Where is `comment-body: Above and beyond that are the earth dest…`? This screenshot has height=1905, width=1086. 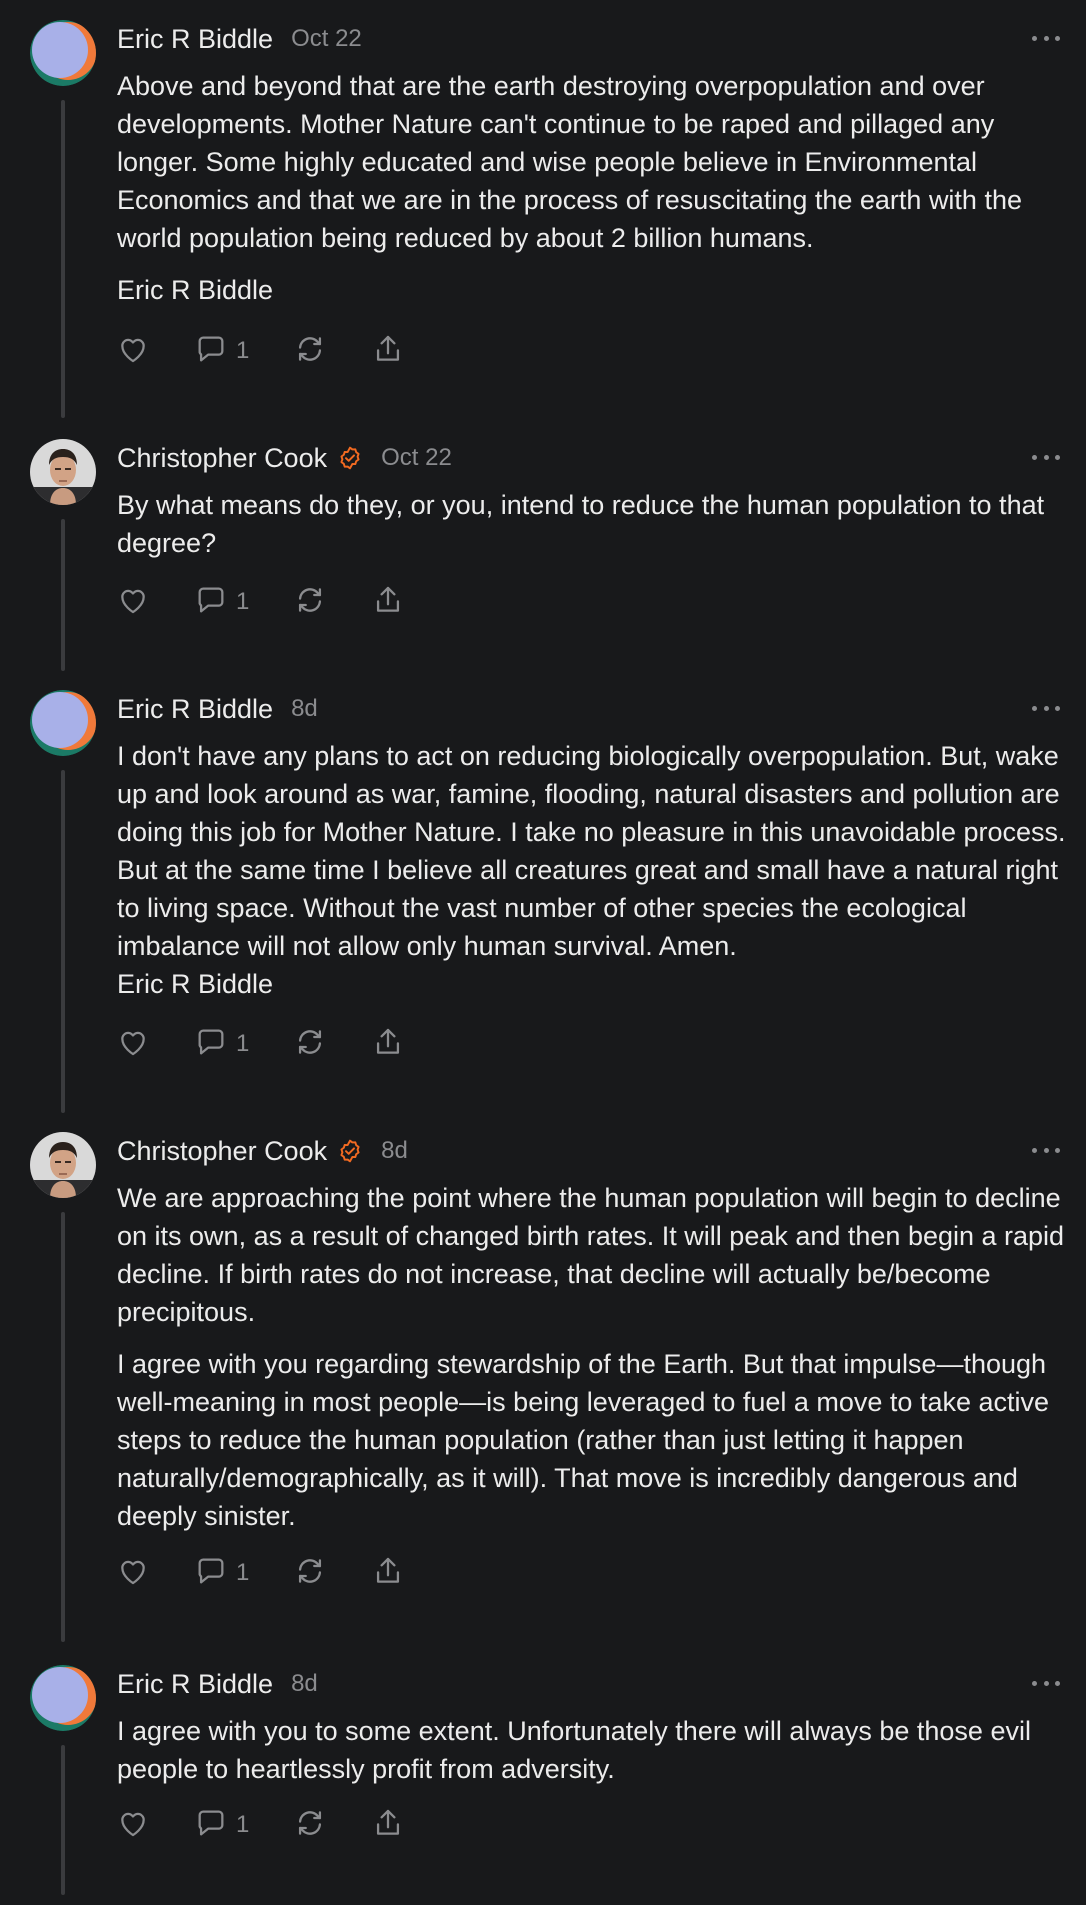
comment-body: Above and beyond that are the earth dest… is located at coordinates (592, 195).